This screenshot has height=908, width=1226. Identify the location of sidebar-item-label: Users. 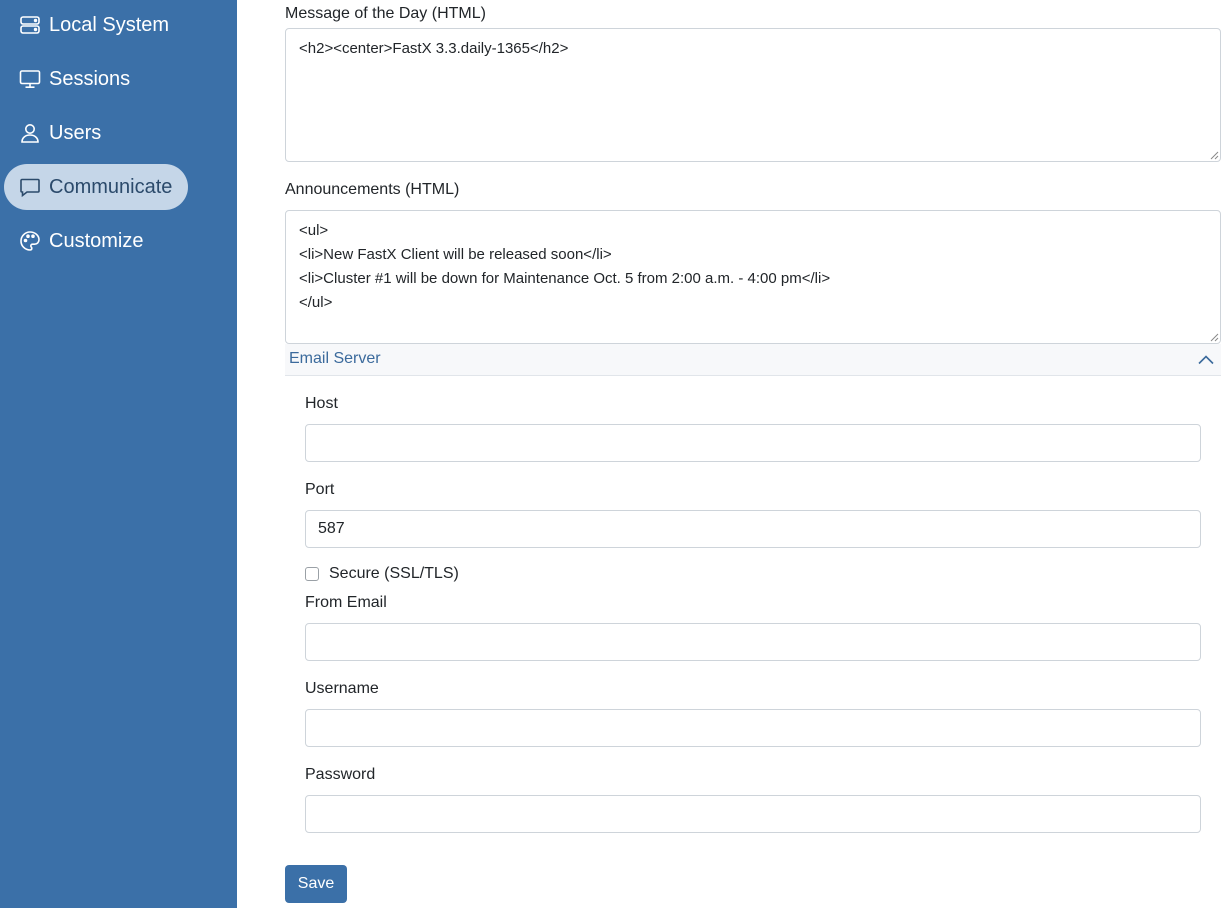
(75, 132).